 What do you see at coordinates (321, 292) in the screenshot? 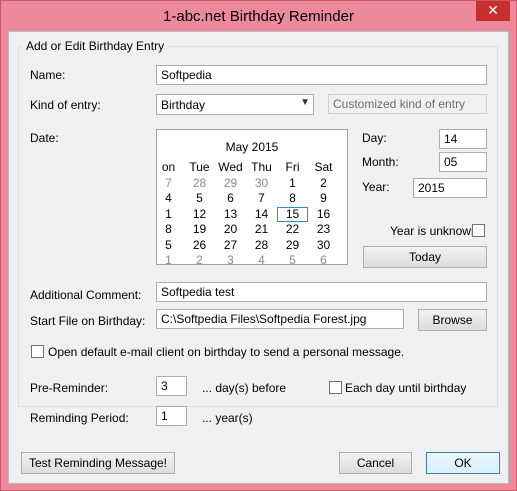
I see `comment-input: Softpedia test` at bounding box center [321, 292].